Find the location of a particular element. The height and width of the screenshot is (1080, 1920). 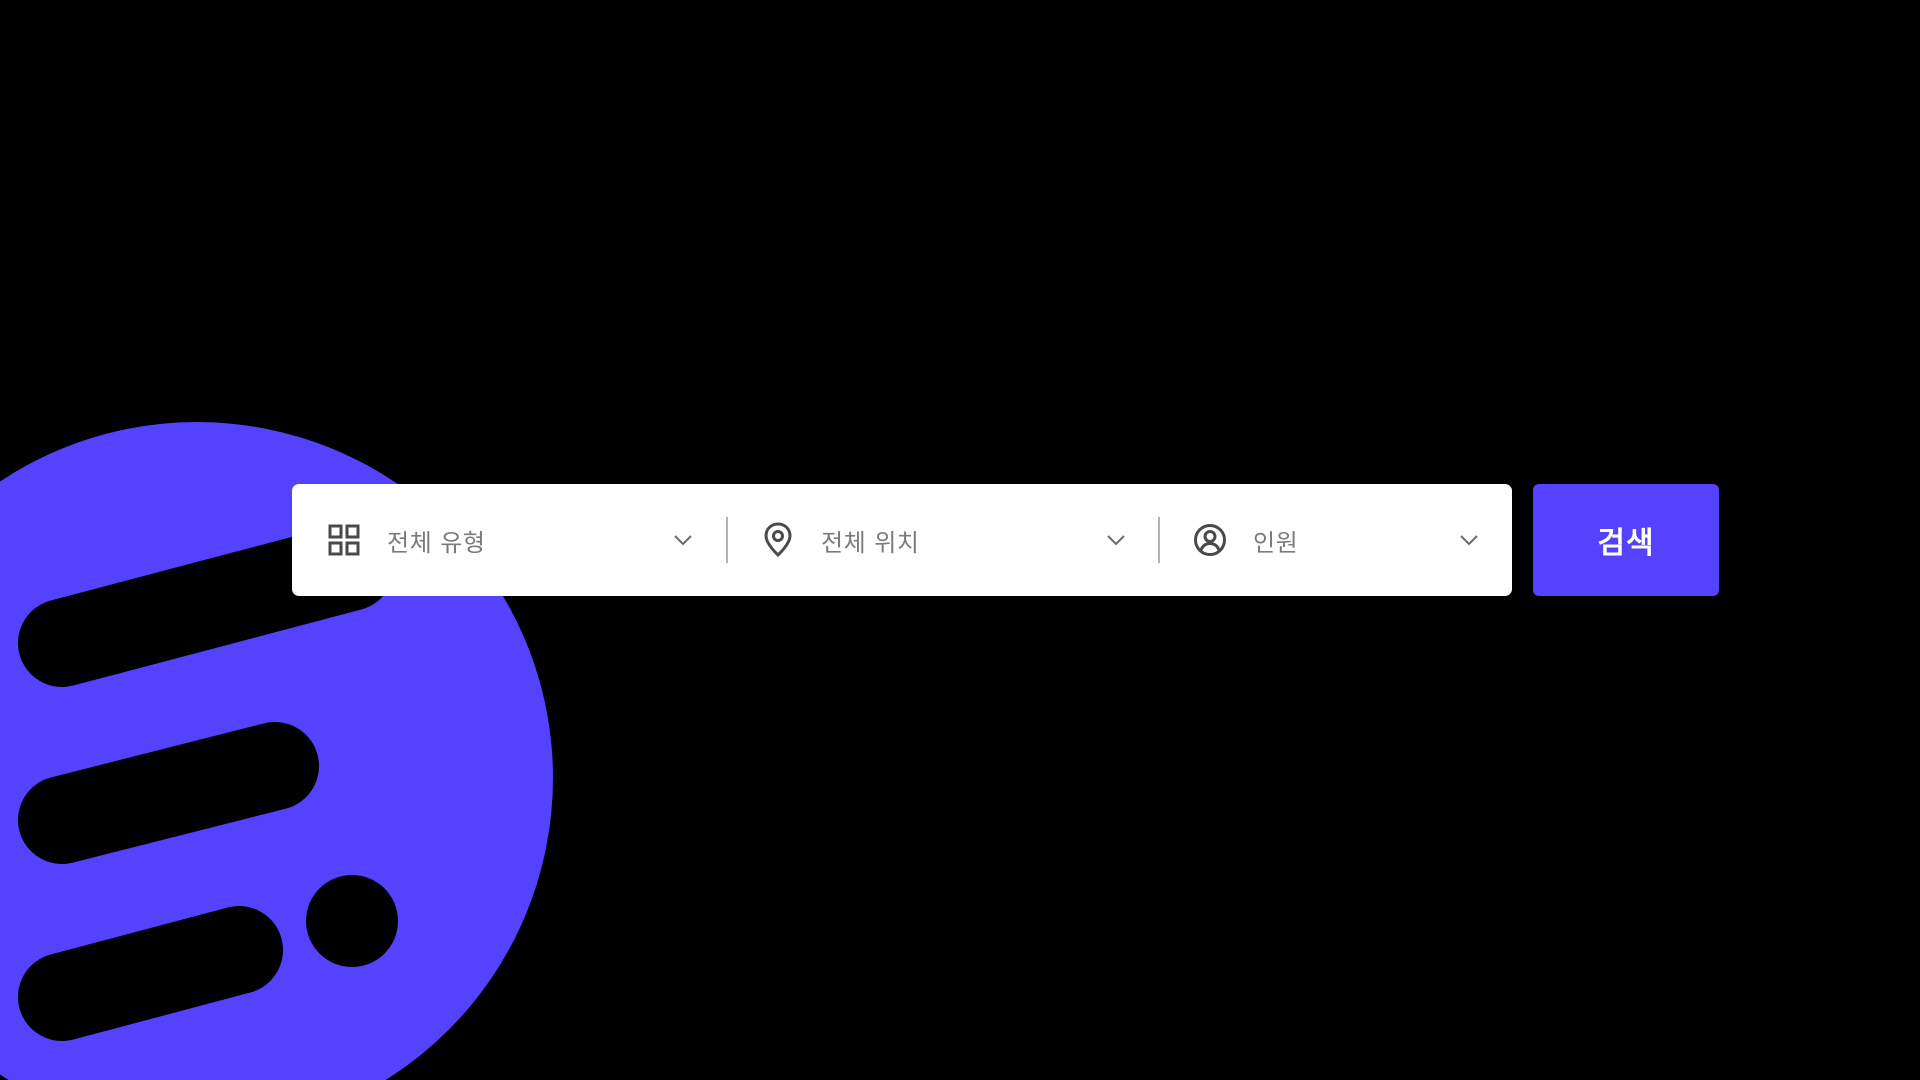

people-select-label: 인원 is located at coordinates (1276, 542).